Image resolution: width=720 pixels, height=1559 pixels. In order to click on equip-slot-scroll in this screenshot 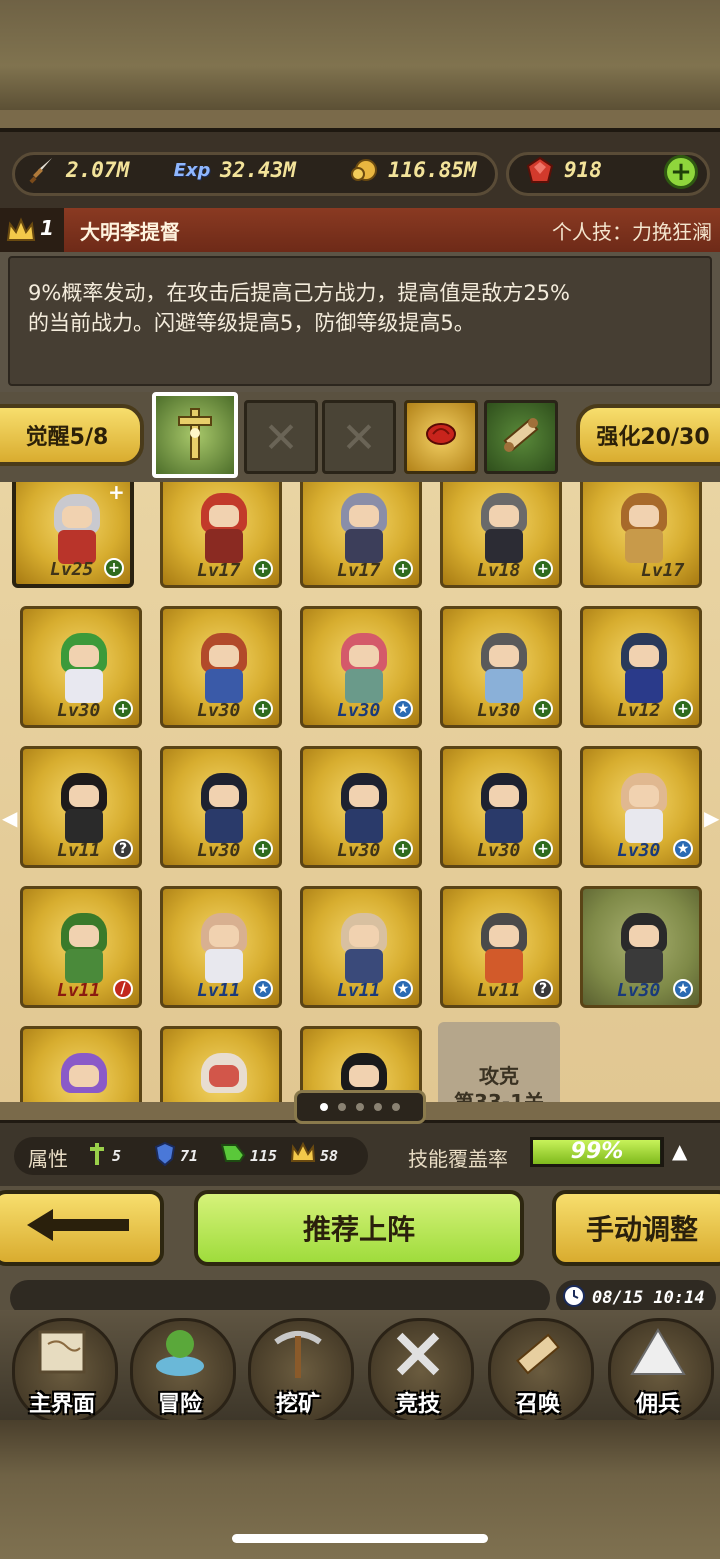, I will do `click(521, 437)`.